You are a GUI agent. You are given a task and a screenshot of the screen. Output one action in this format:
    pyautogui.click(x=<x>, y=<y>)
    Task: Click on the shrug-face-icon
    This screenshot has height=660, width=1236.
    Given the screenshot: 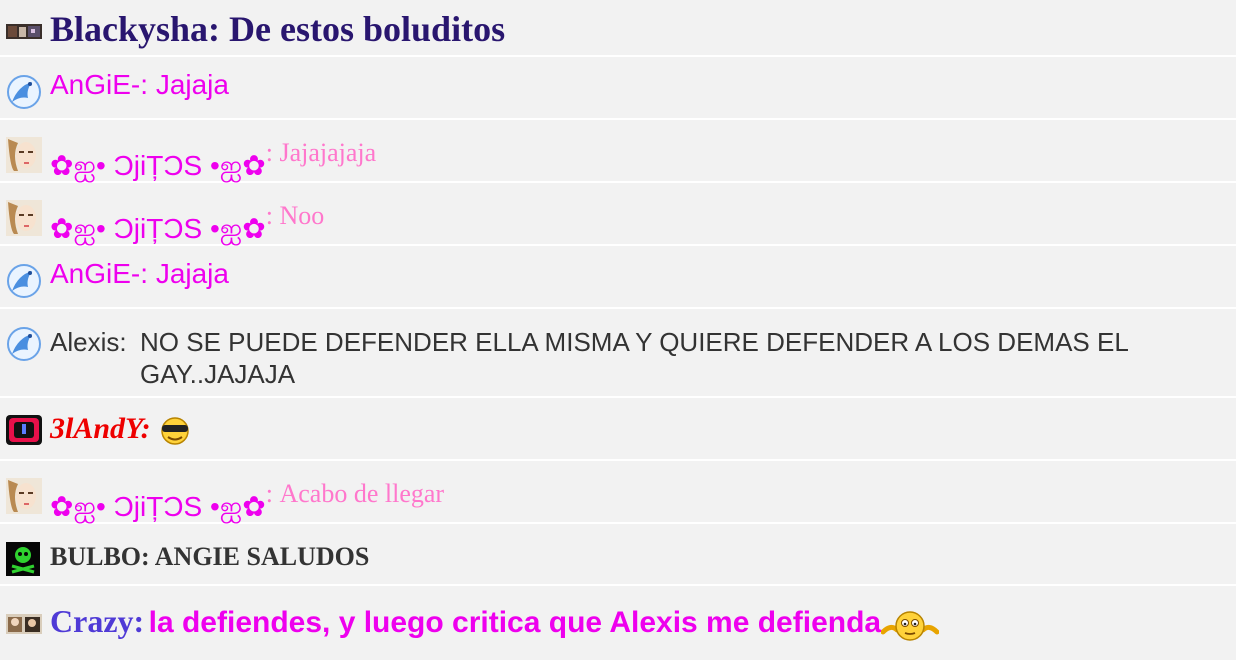 What is the action you would take?
    pyautogui.click(x=910, y=626)
    